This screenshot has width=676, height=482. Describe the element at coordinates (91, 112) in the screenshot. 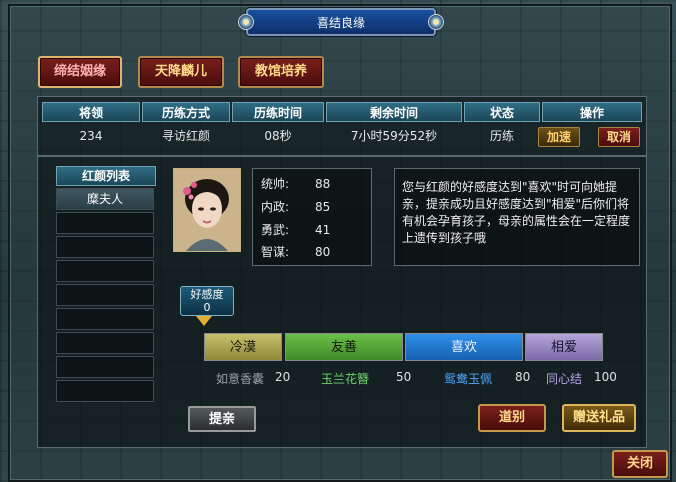

I see `col-general: 将领` at that location.